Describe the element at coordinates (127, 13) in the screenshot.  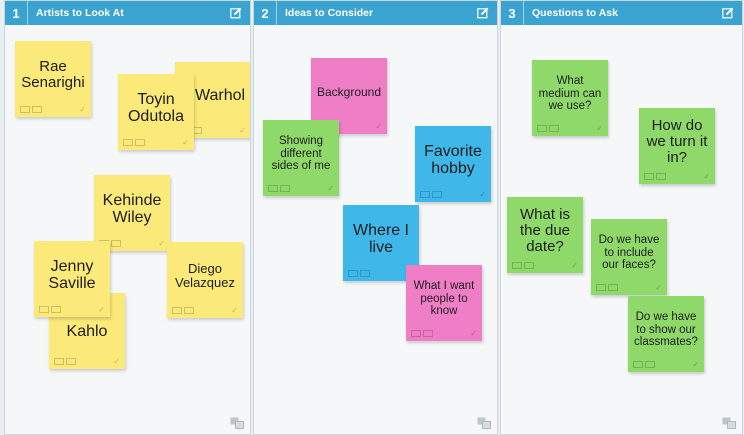
I see `column-header: 1 Artists to Look At` at that location.